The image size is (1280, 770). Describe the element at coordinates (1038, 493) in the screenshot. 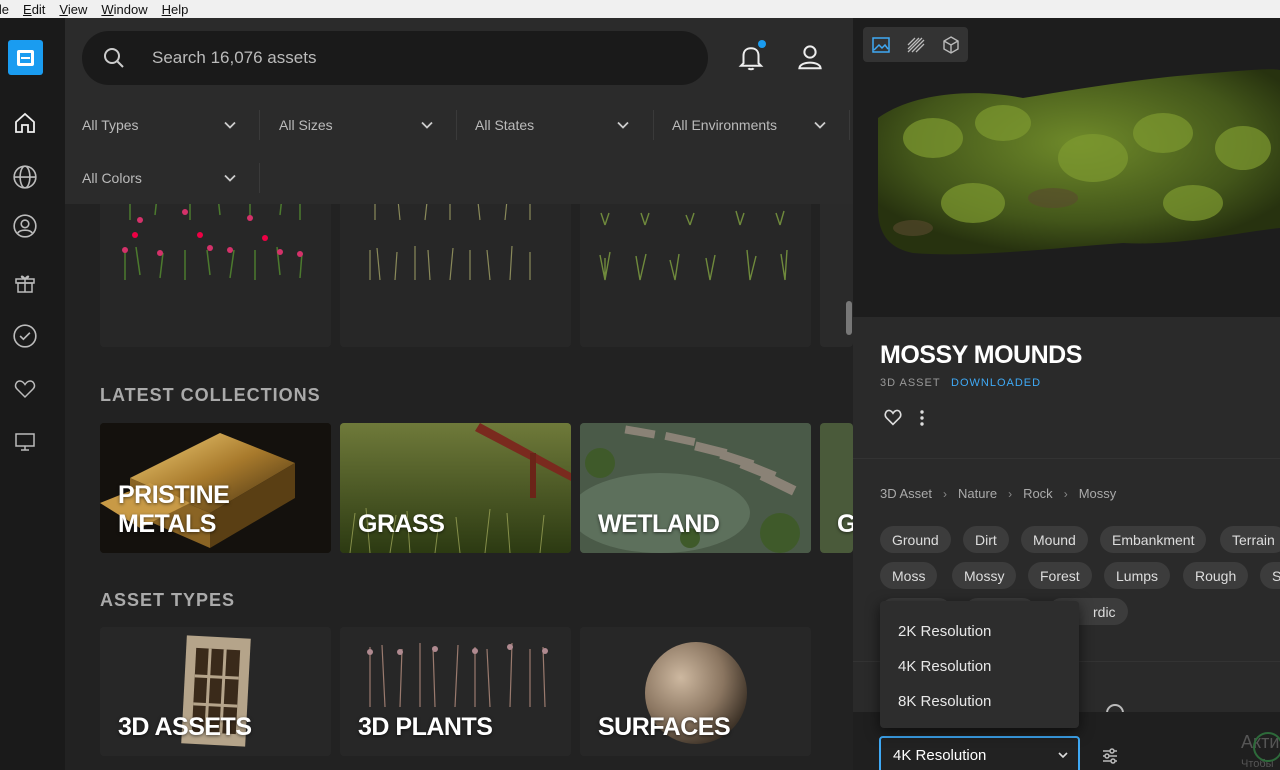

I see `breadcrumb-item: Rock` at that location.